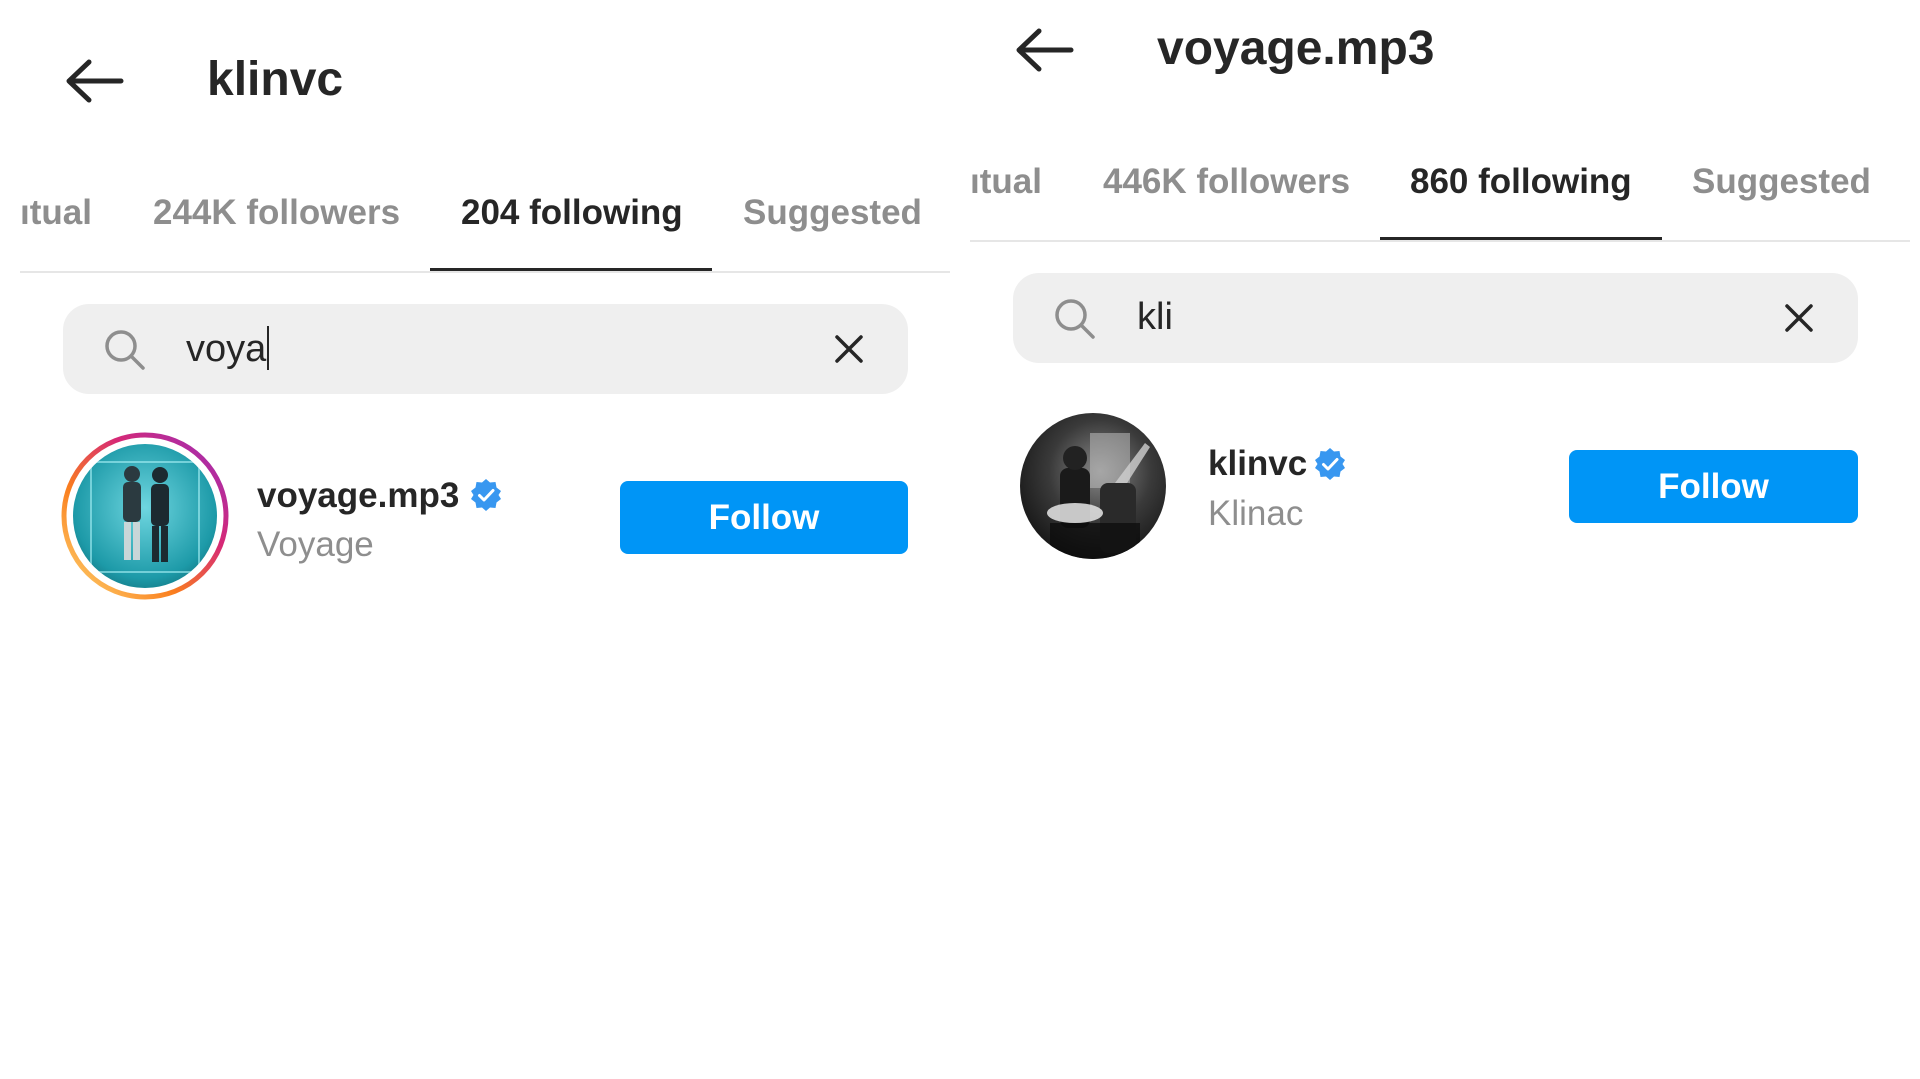 The image size is (1920, 1079). Describe the element at coordinates (1226, 181) in the screenshot. I see `tab-followers: 446K followers` at that location.